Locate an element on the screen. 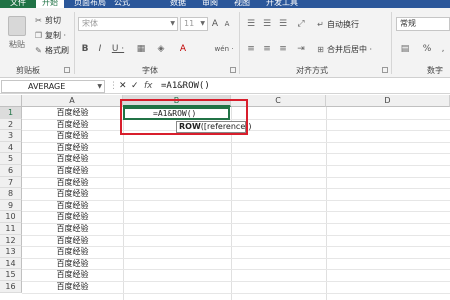 The image size is (450, 300). align-middle-icon: ☰ is located at coordinates (267, 24).